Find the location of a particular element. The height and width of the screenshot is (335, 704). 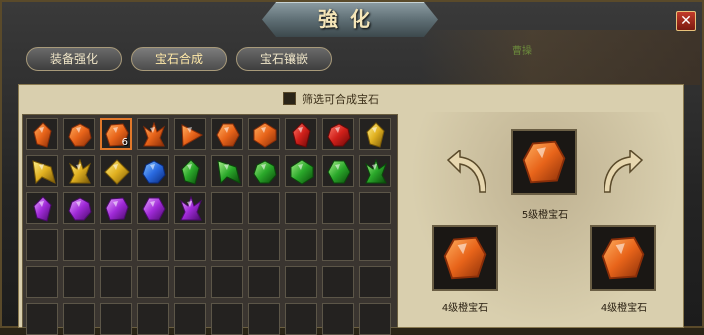

material-gem-label-2: 4级橙宝石 is located at coordinates (624, 308).